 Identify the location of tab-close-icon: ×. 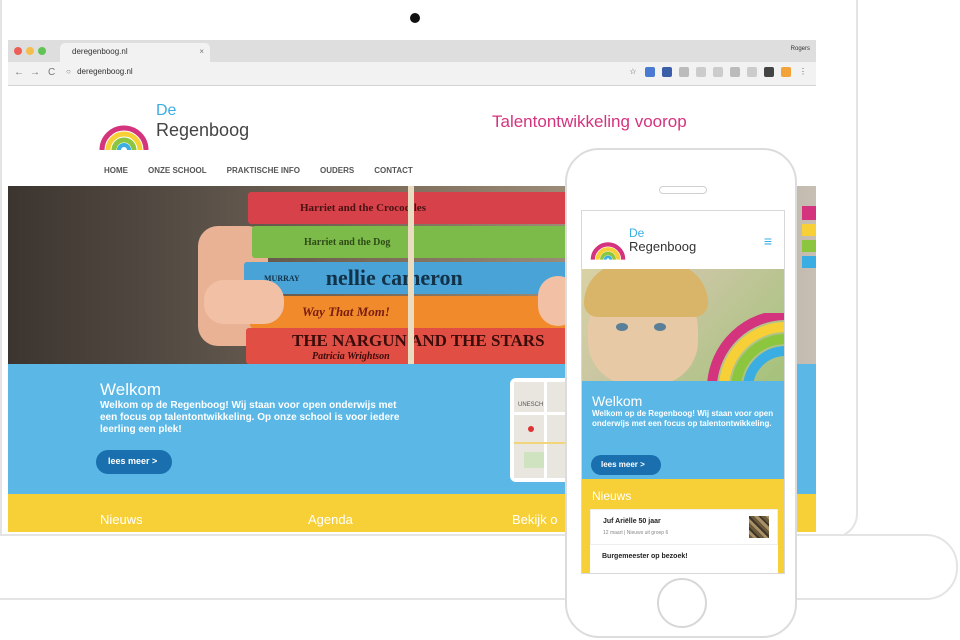
(201, 51).